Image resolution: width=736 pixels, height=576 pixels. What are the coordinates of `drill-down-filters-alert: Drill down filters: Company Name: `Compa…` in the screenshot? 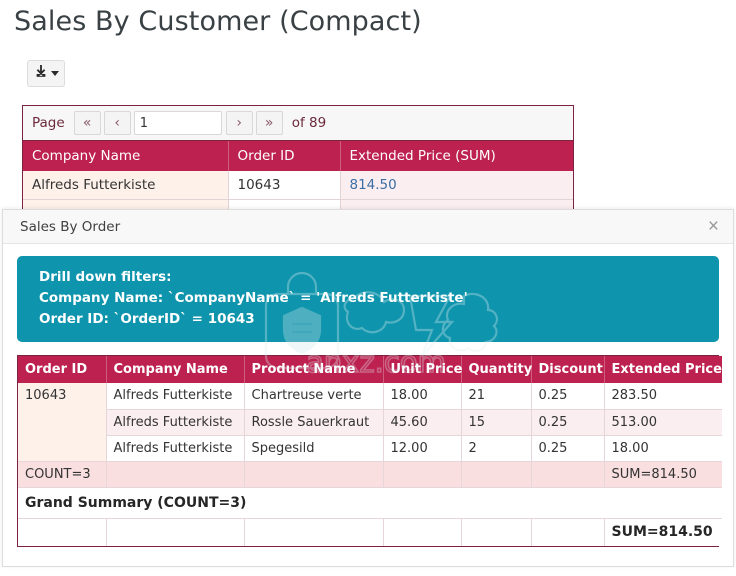 It's located at (368, 299).